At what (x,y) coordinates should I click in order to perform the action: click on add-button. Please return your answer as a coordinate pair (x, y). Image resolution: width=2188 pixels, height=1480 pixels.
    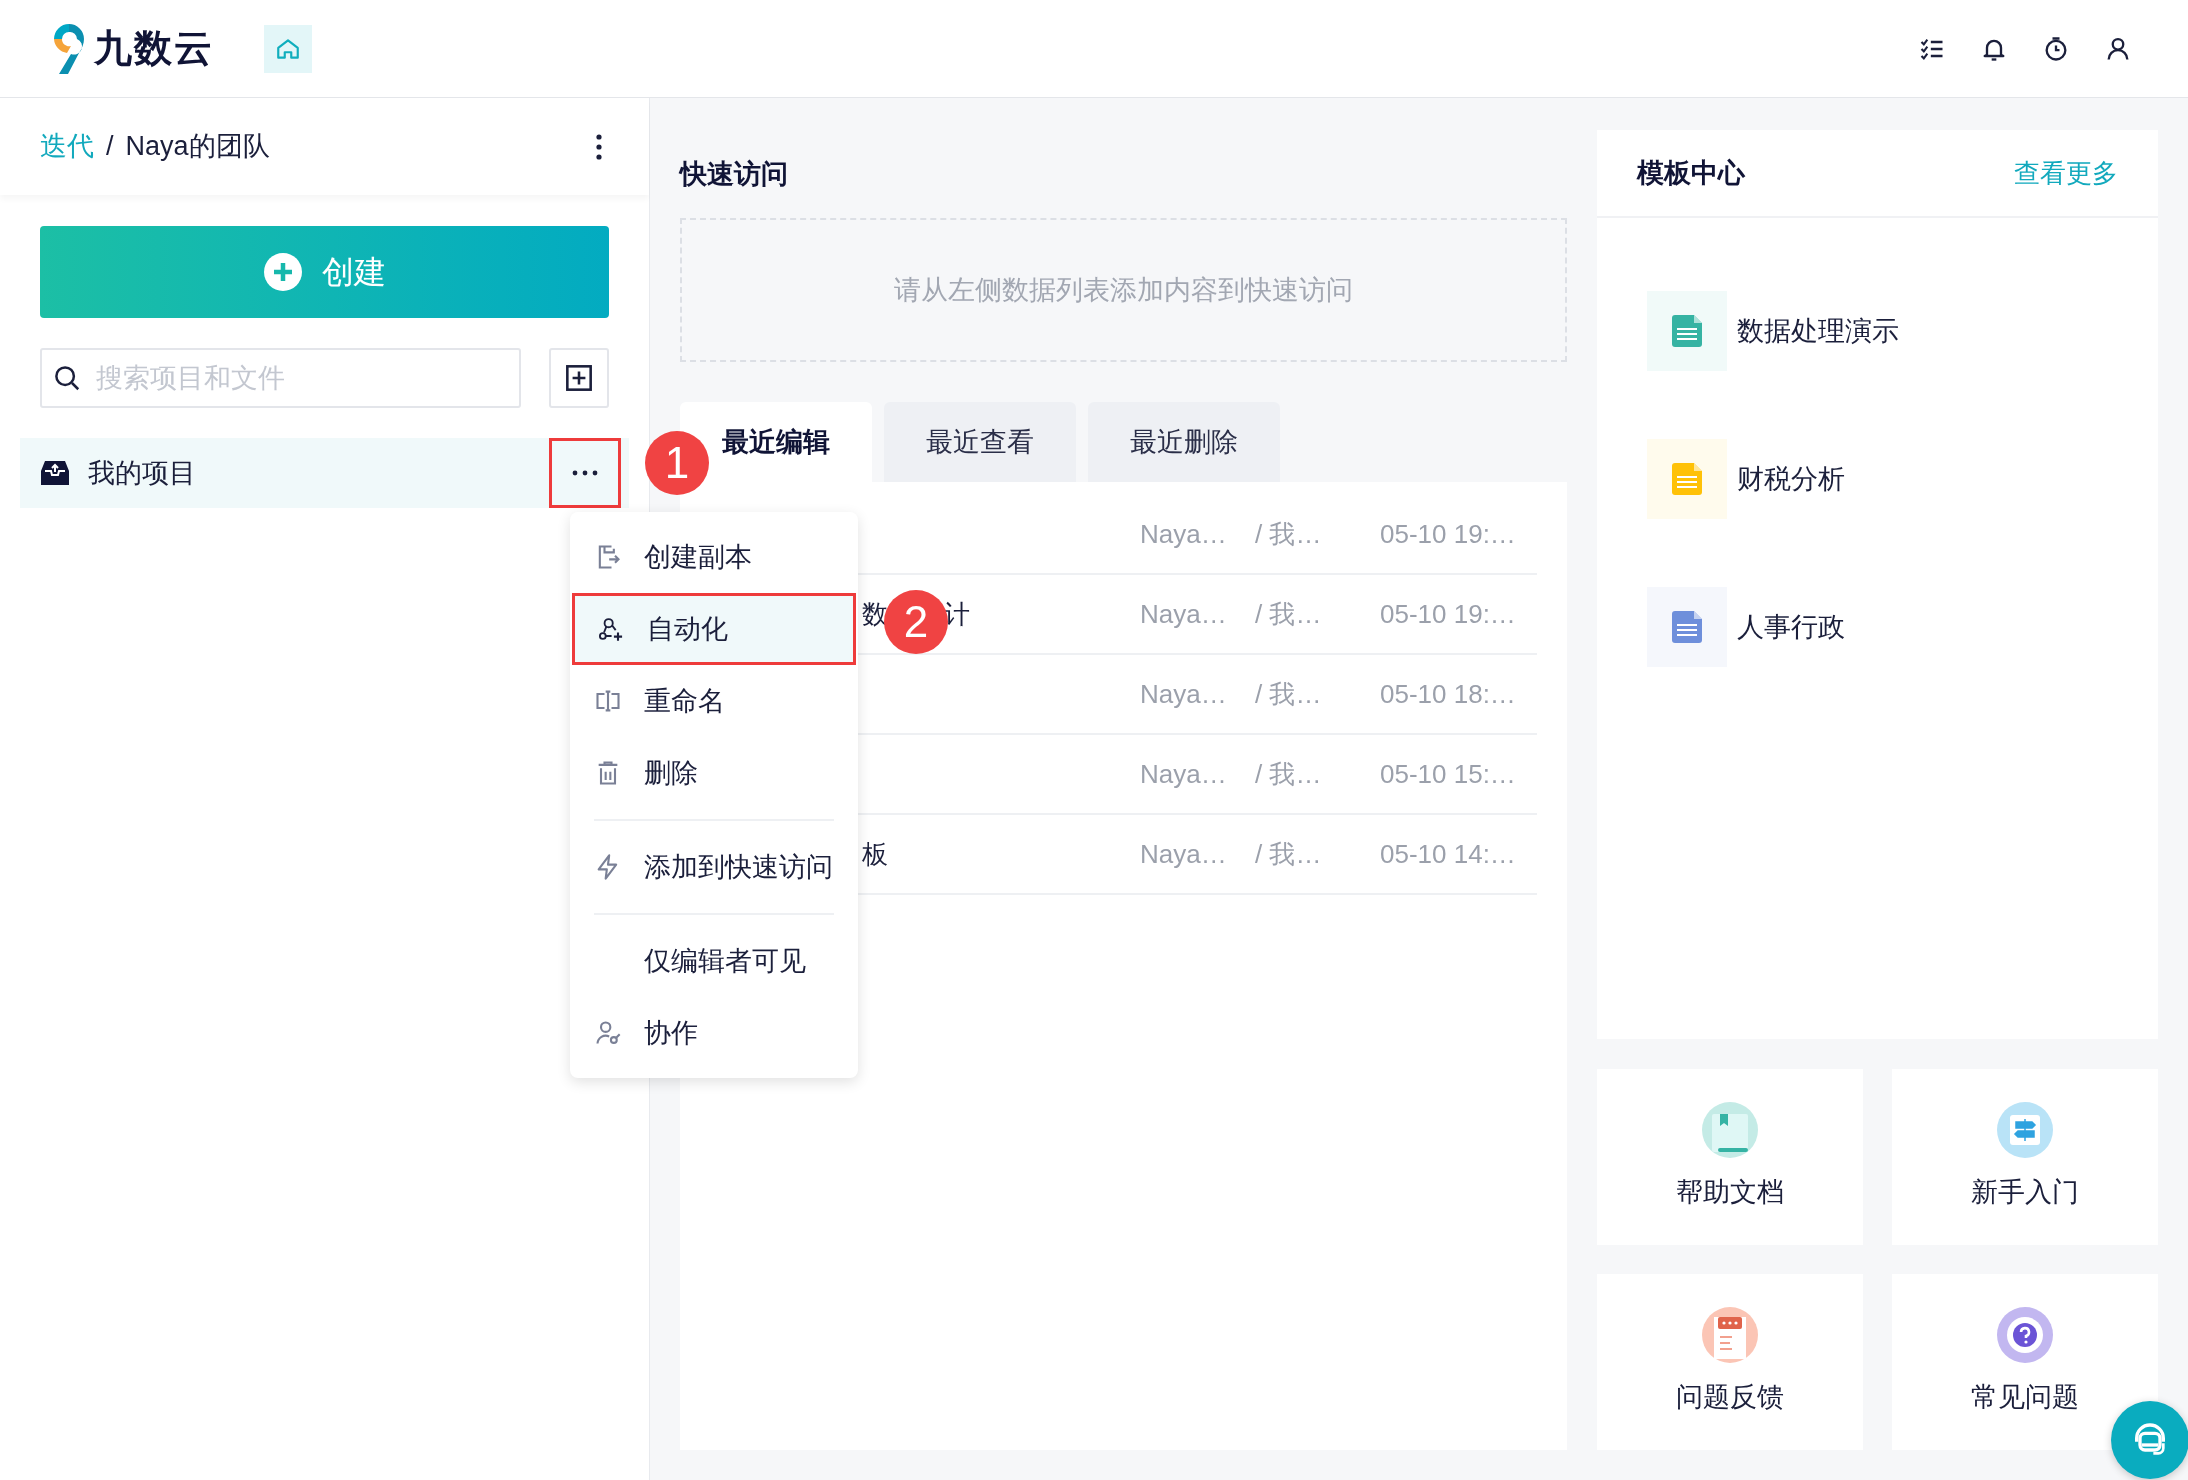
    Looking at the image, I should click on (579, 378).